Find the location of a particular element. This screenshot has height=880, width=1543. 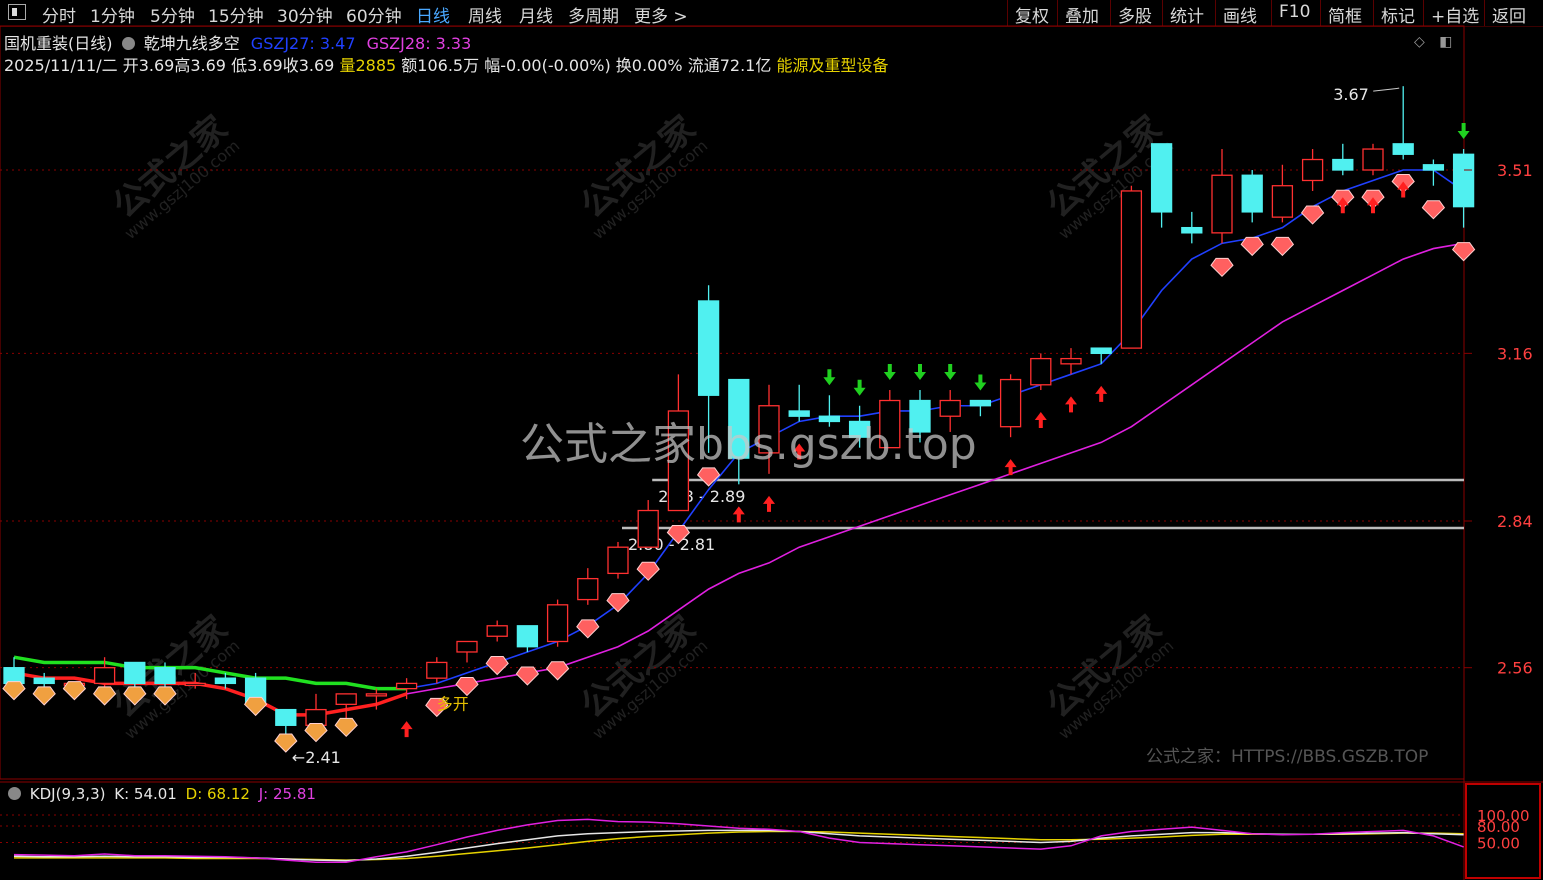

watermark-center: 公式之家bbs.gszb.top is located at coordinates (748, 444).